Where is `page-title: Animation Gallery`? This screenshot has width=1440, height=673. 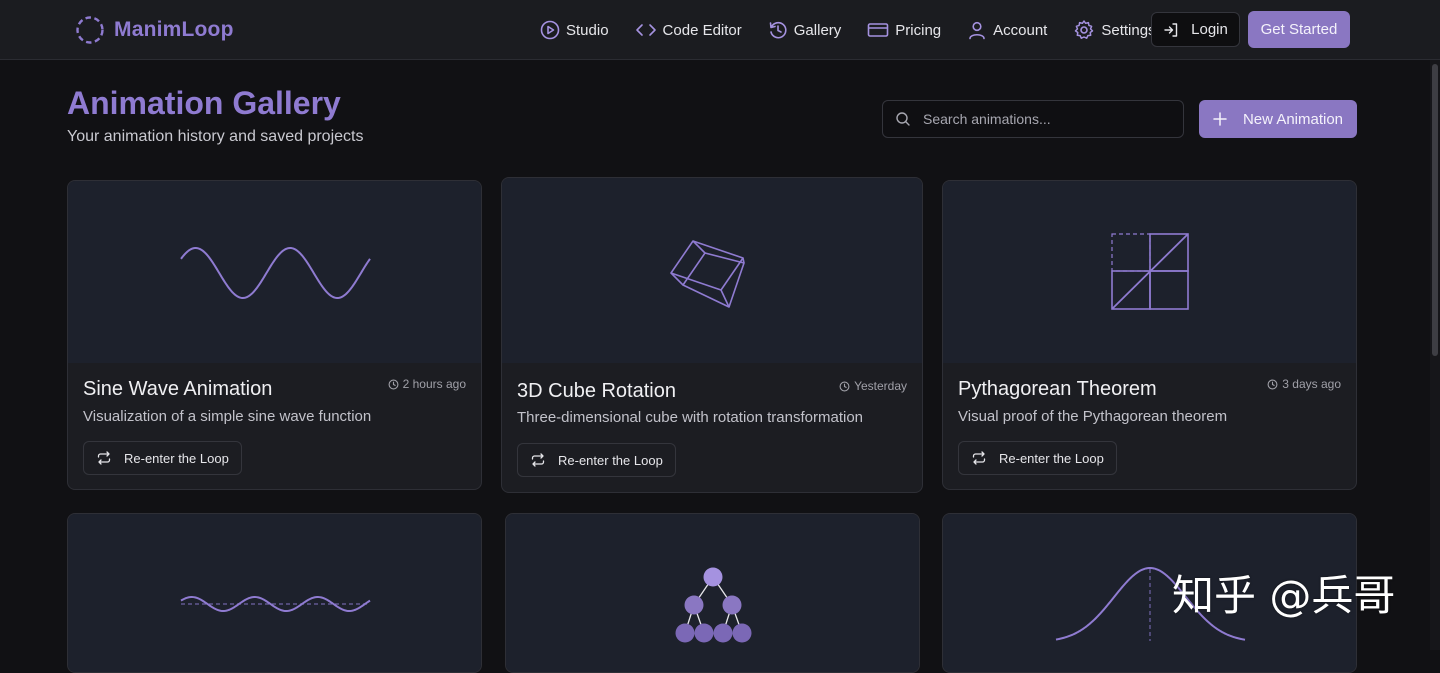
page-title: Animation Gallery is located at coordinates (204, 103).